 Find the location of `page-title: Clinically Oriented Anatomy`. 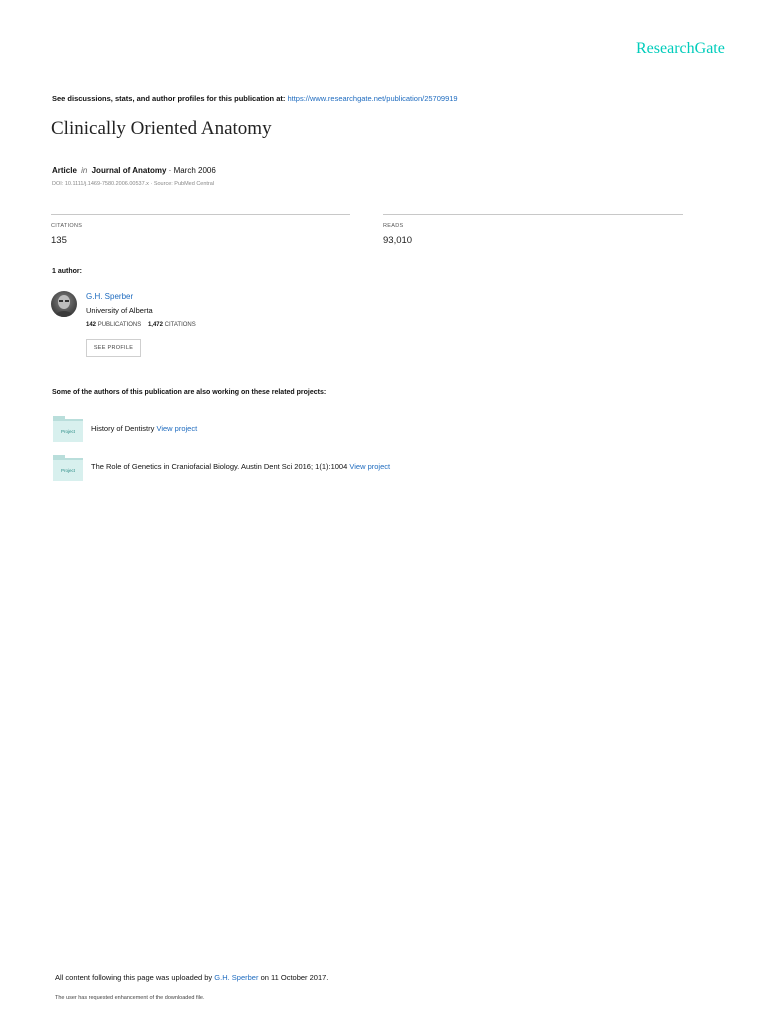

page-title: Clinically Oriented Anatomy is located at coordinates (161, 128).